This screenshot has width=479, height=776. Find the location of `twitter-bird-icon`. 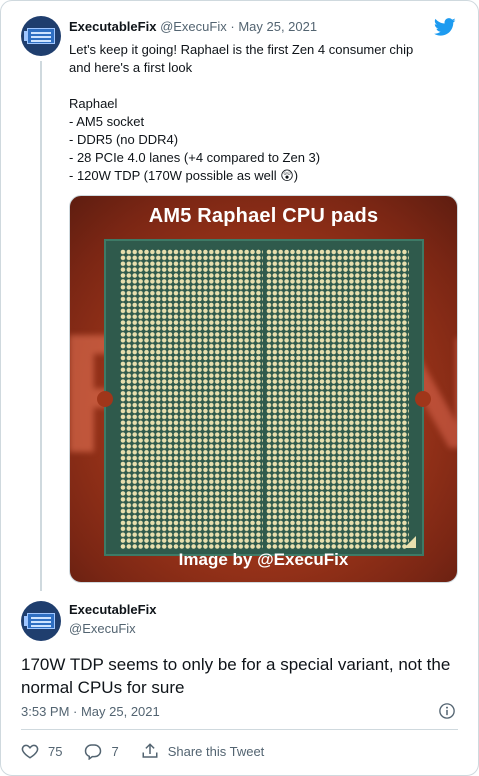

twitter-bird-icon is located at coordinates (445, 27).